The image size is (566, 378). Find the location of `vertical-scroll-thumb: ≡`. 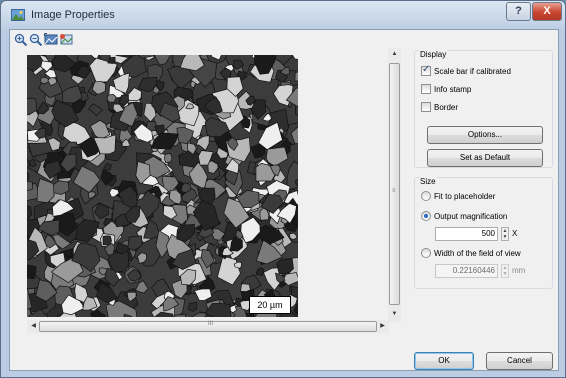

vertical-scroll-thumb: ≡ is located at coordinates (394, 184).